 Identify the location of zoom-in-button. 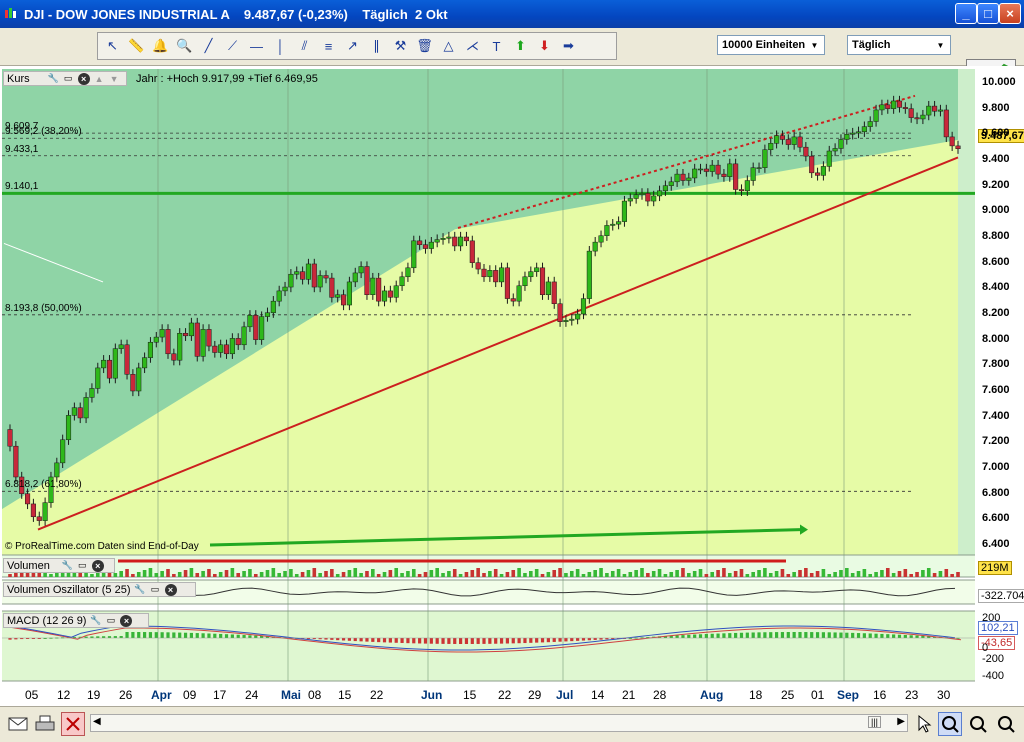
(978, 724).